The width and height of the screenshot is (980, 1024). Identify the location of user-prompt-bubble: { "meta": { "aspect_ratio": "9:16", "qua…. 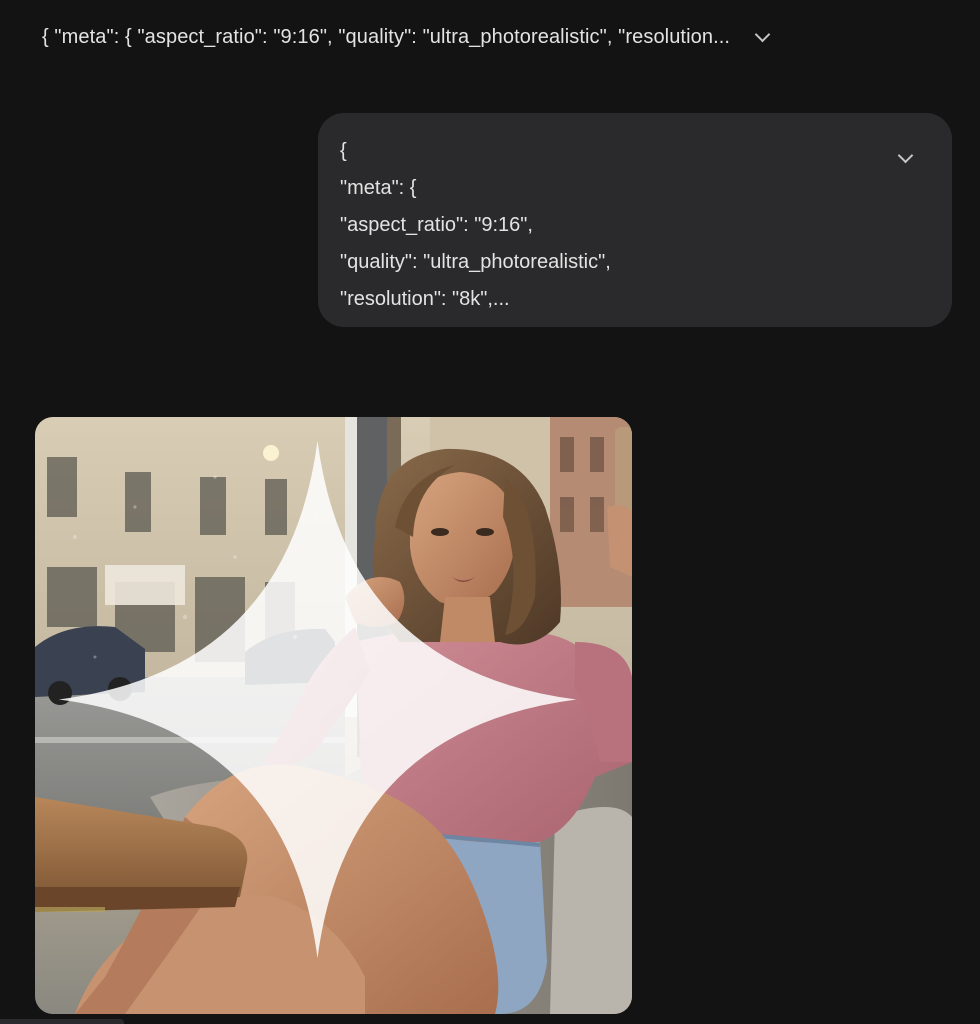
(635, 220).